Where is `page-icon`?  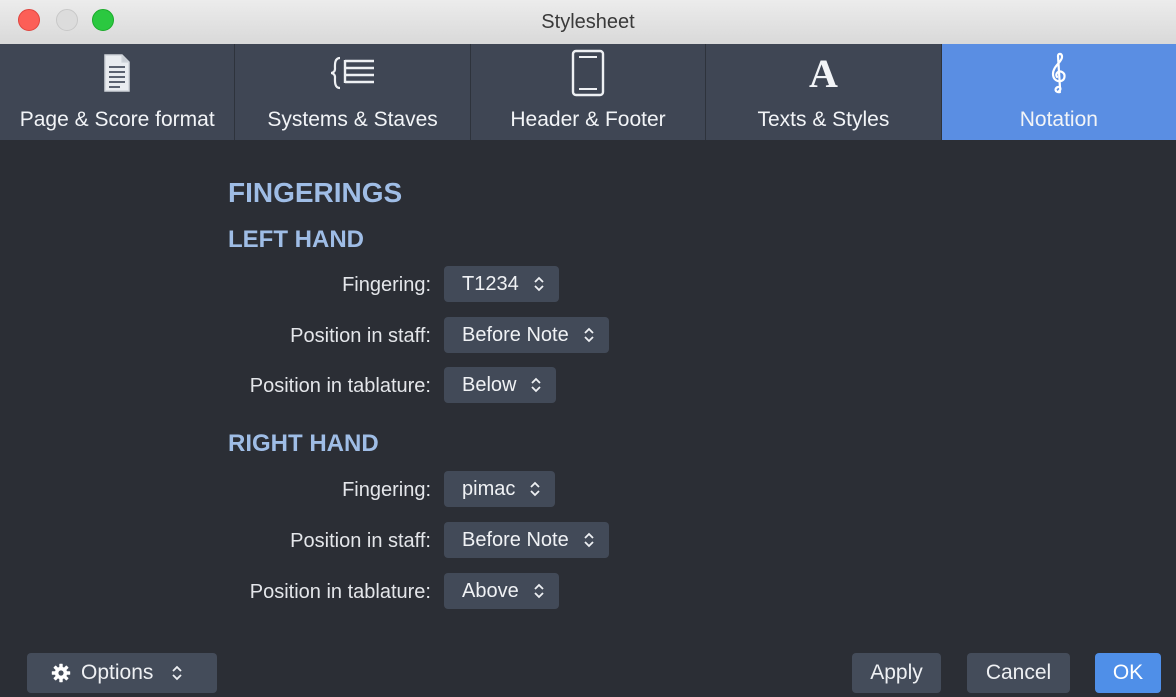
page-icon is located at coordinates (117, 73).